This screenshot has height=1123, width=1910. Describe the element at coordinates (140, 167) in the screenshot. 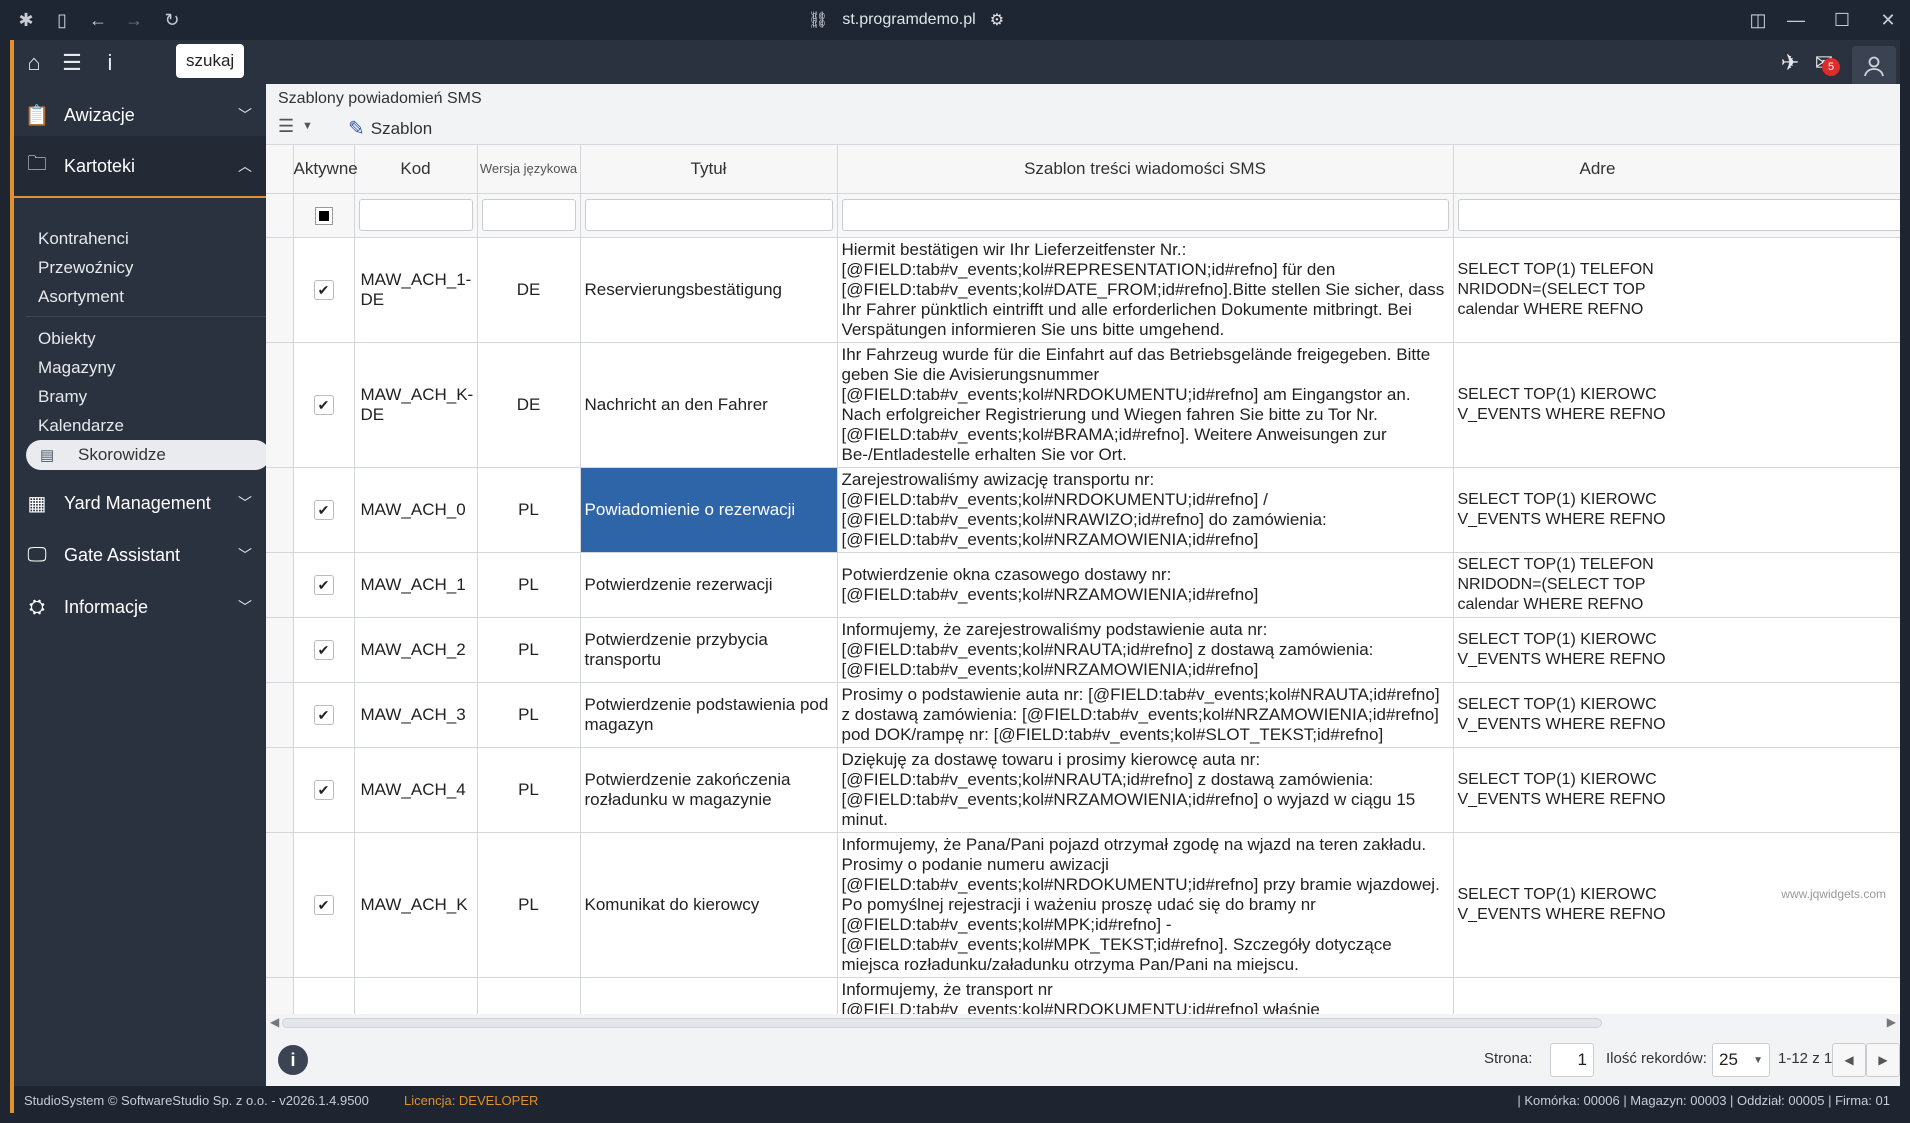

I see `sidebar-group-kartoteki: 🗀 Kartoteki ︿` at that location.